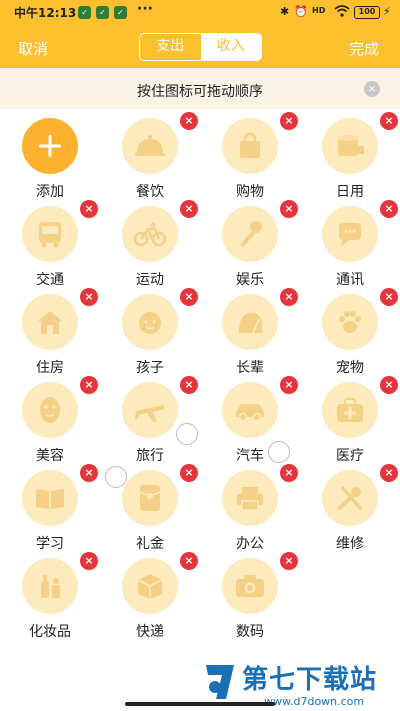  Describe the element at coordinates (45, 13) in the screenshot. I see `status-time: 中午12:13` at that location.